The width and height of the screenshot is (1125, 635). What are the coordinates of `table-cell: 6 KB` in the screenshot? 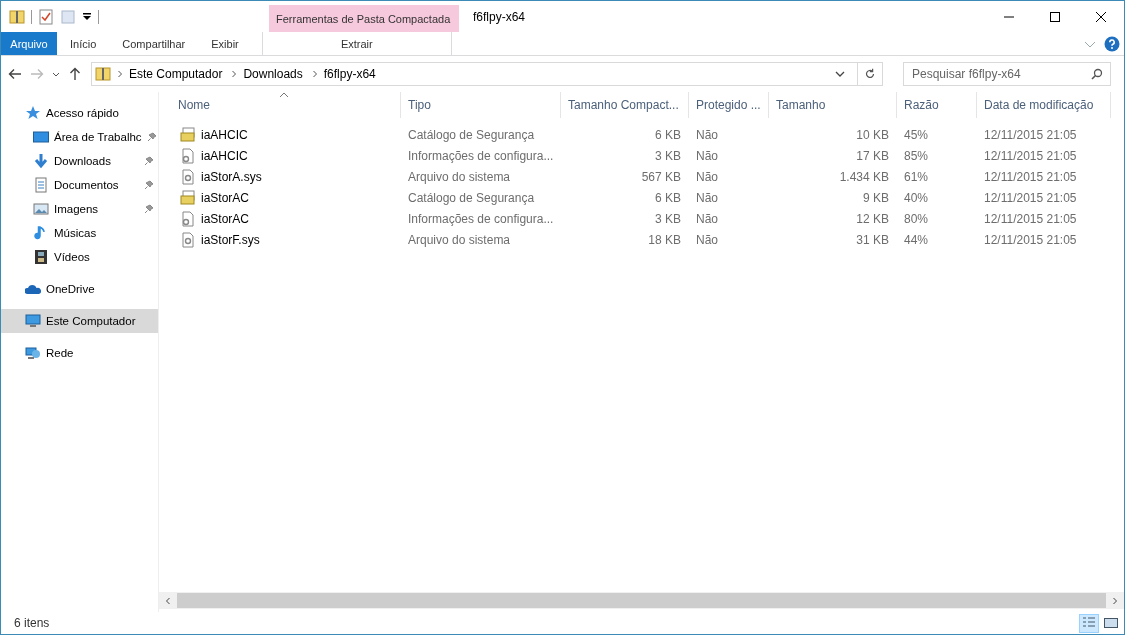 It's located at (668, 134).